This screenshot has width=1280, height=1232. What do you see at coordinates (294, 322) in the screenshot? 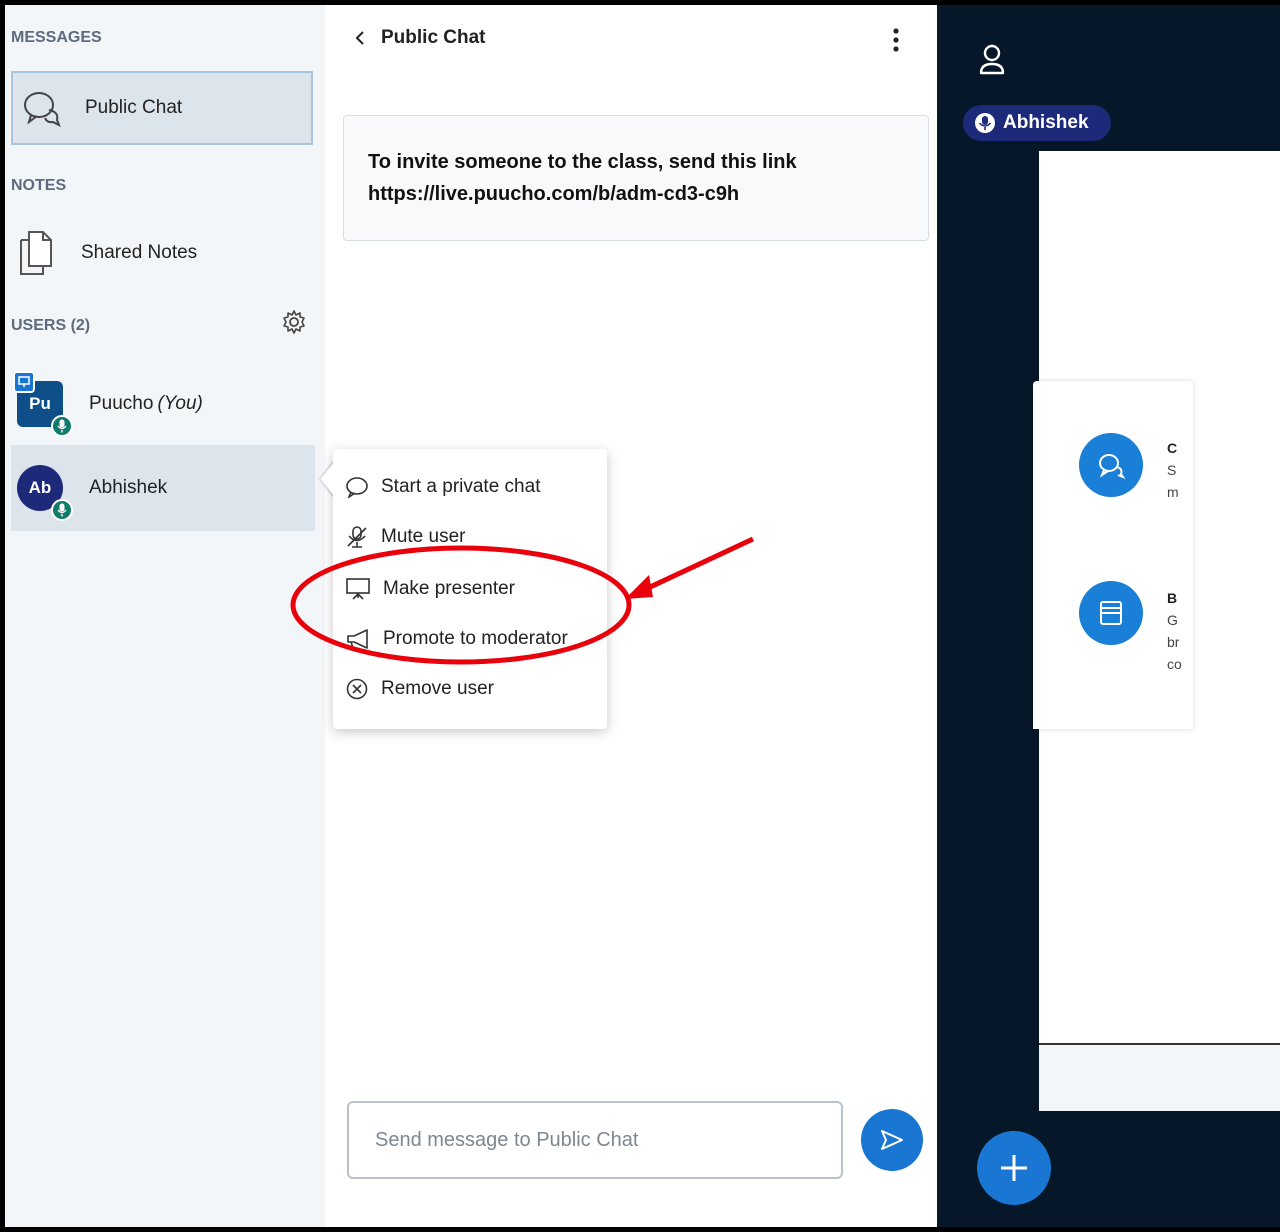
I see `gear-icon` at bounding box center [294, 322].